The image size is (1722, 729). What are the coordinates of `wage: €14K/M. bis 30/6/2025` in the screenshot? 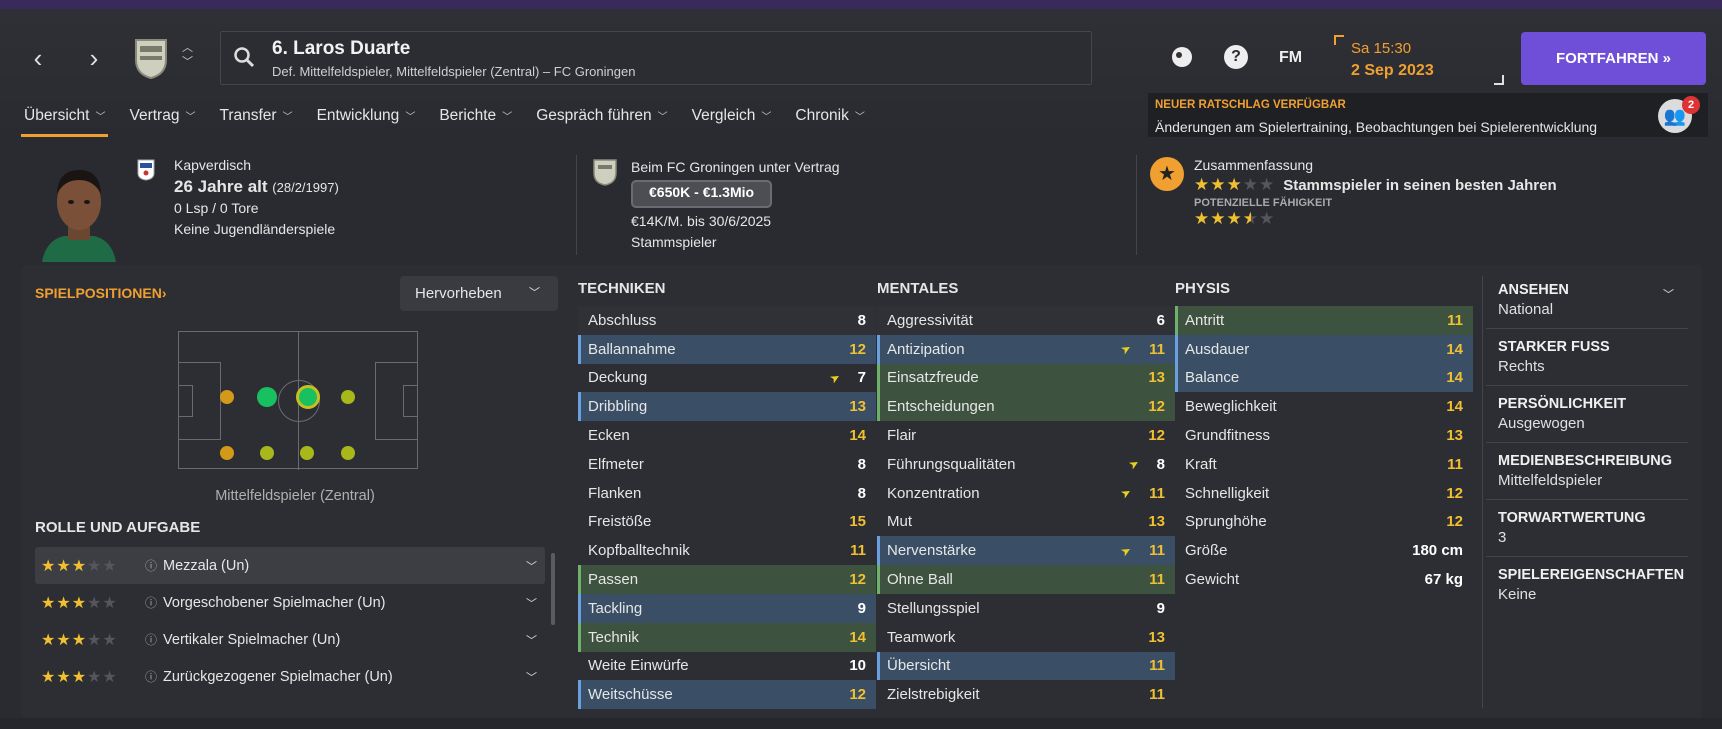 It's located at (701, 221).